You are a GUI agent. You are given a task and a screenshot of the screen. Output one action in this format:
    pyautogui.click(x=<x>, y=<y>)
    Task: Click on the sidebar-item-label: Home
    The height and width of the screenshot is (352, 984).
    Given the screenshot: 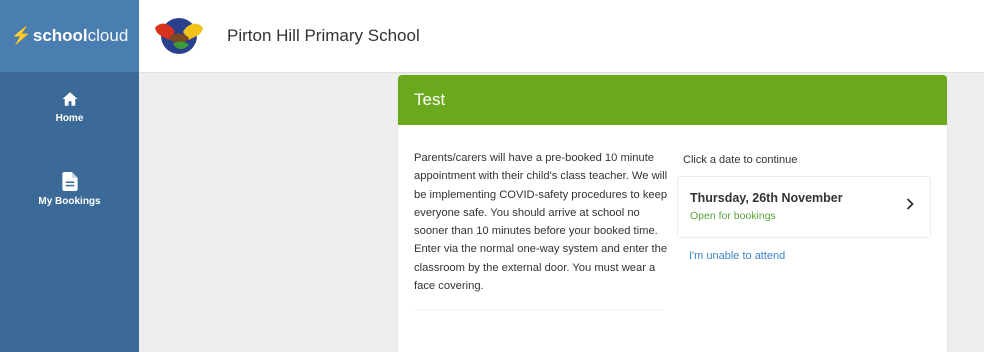 What is the action you would take?
    pyautogui.click(x=69, y=118)
    